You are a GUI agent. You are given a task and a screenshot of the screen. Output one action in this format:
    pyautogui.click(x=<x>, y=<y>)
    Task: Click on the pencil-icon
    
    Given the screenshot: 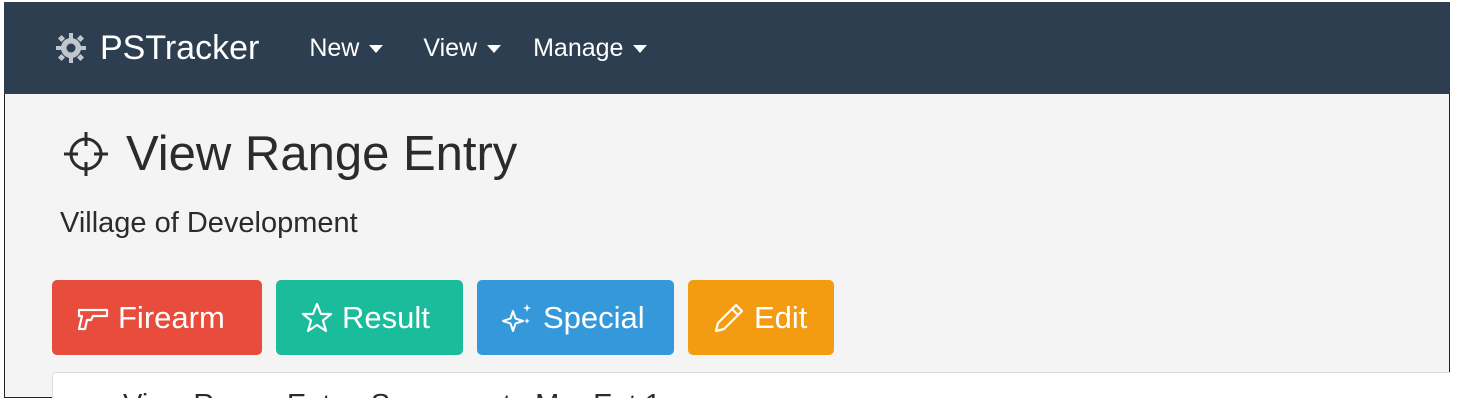 What is the action you would take?
    pyautogui.click(x=729, y=318)
    